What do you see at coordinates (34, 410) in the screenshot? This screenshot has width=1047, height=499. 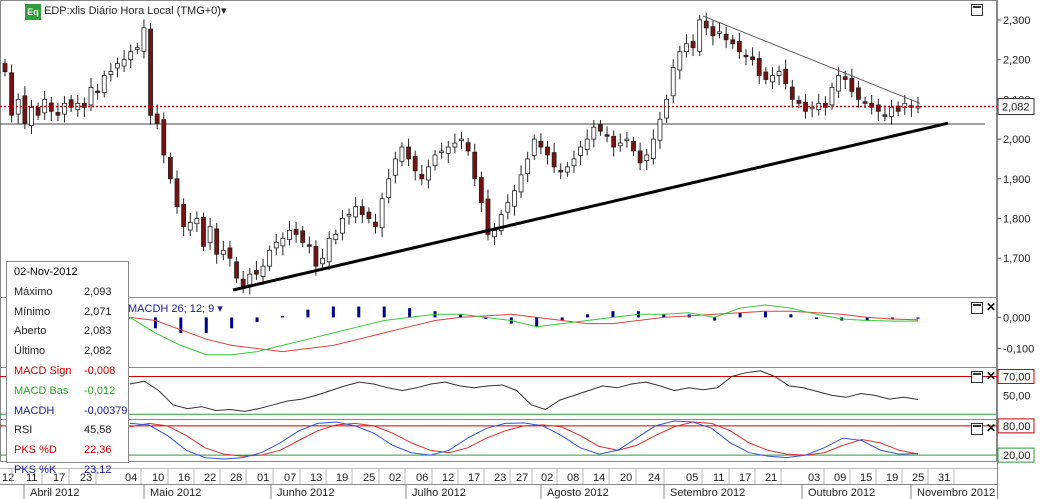 I see `info-label: MACDH` at bounding box center [34, 410].